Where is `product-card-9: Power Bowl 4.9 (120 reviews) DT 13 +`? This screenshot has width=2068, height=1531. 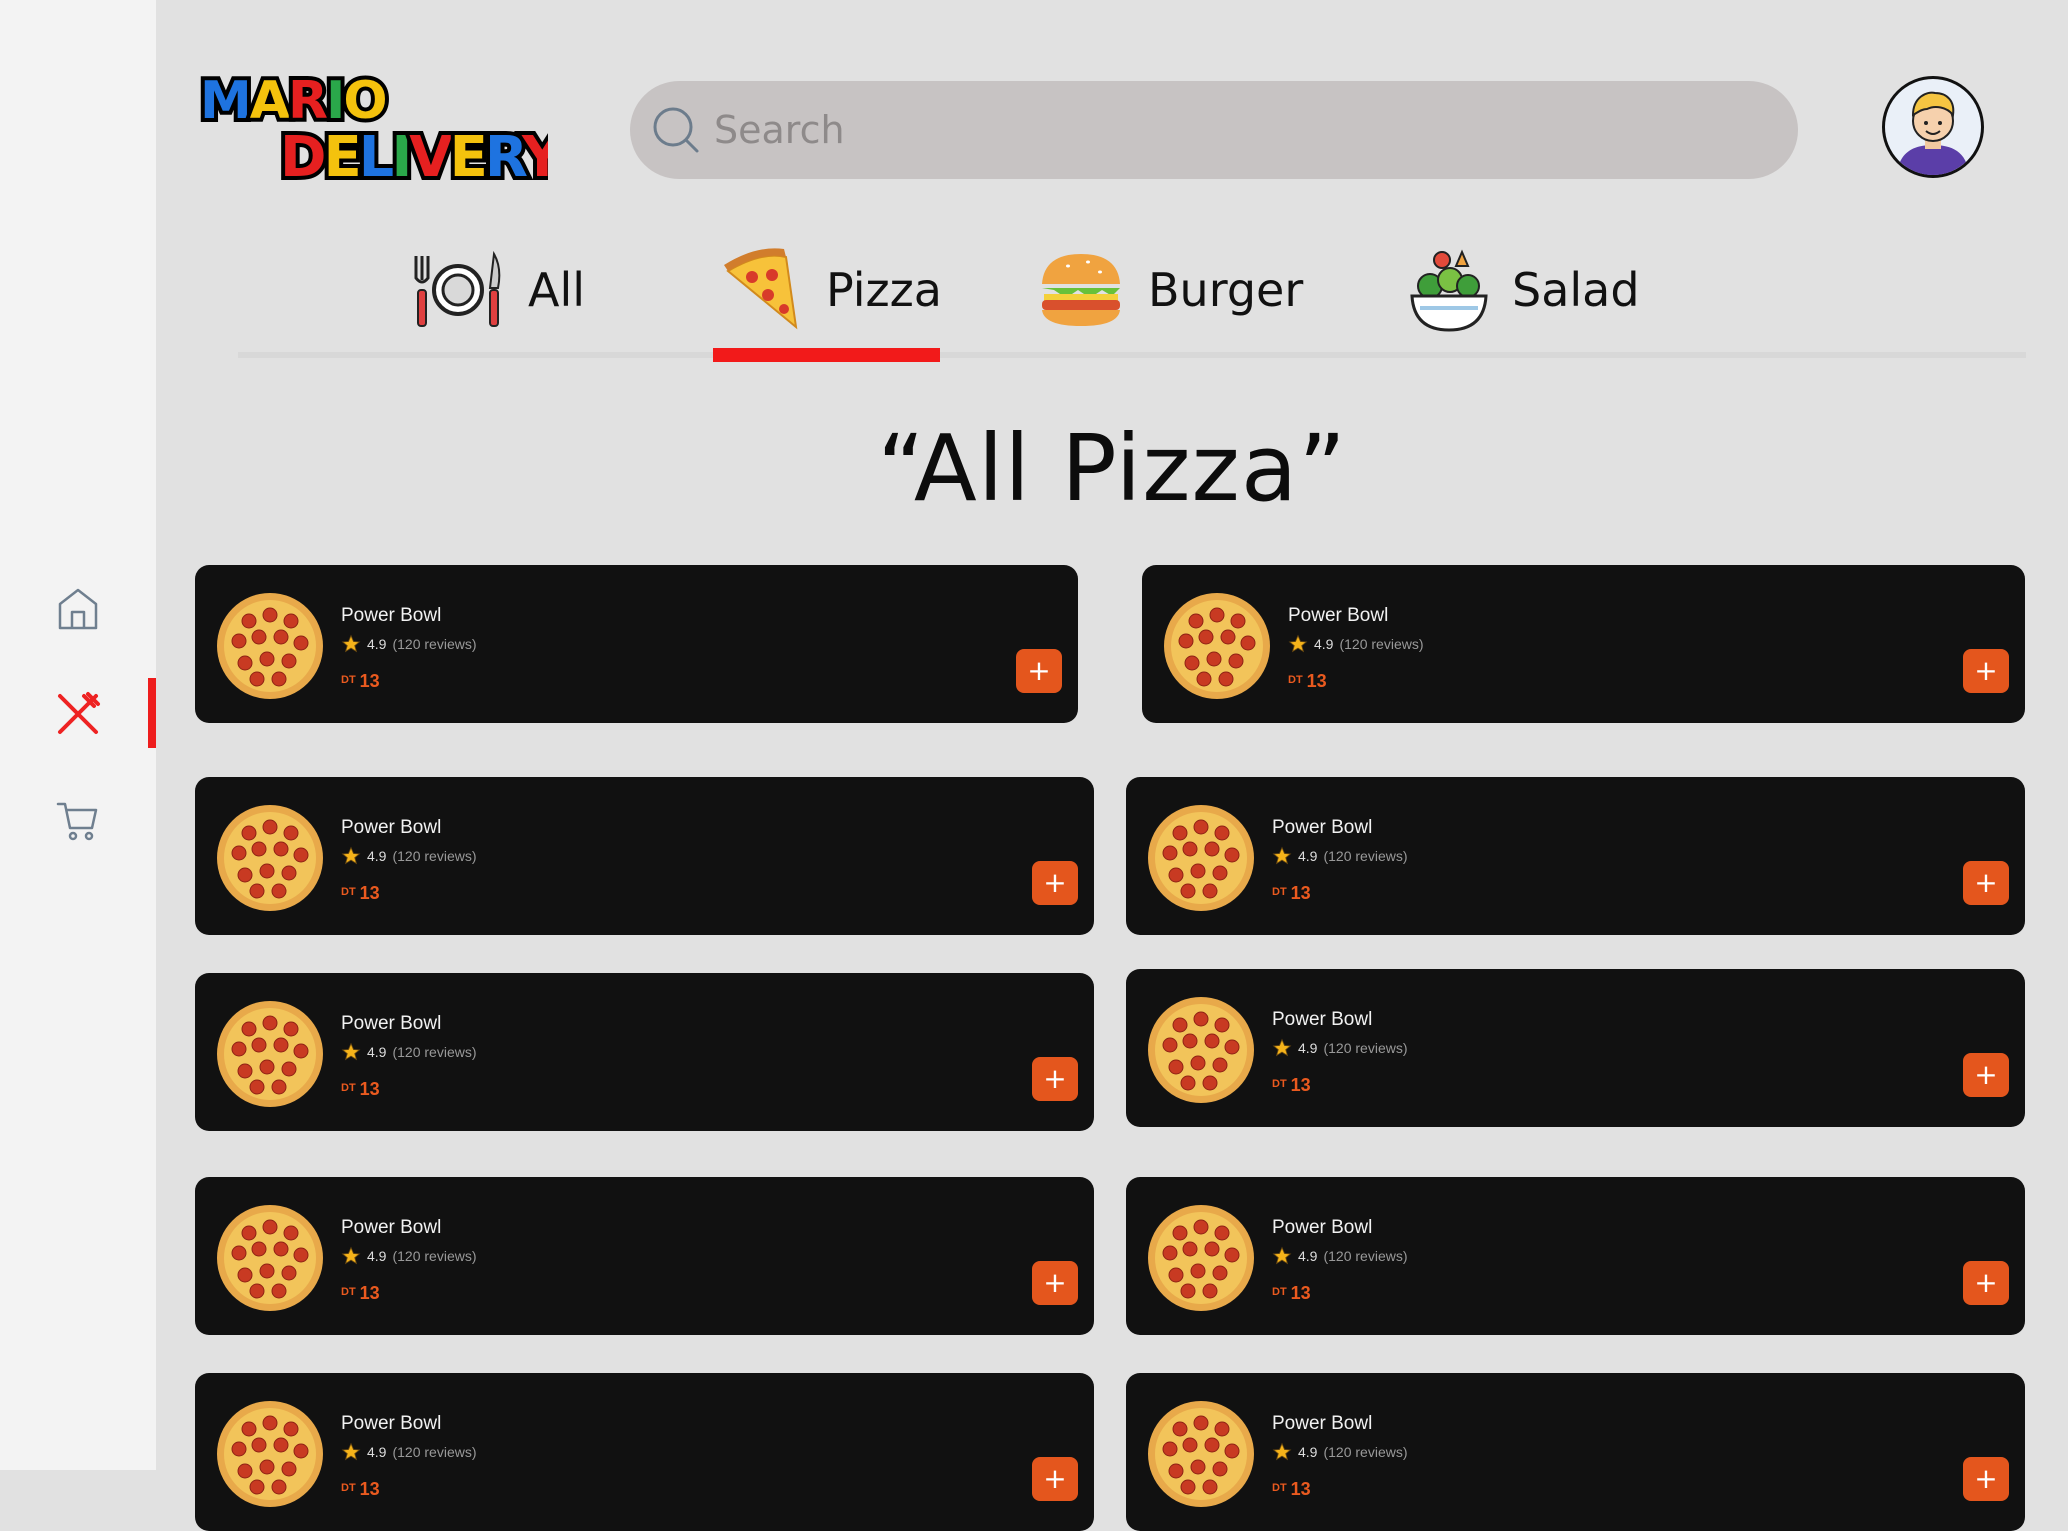 product-card-9: Power Bowl 4.9 (120 reviews) DT 13 + is located at coordinates (644, 1452).